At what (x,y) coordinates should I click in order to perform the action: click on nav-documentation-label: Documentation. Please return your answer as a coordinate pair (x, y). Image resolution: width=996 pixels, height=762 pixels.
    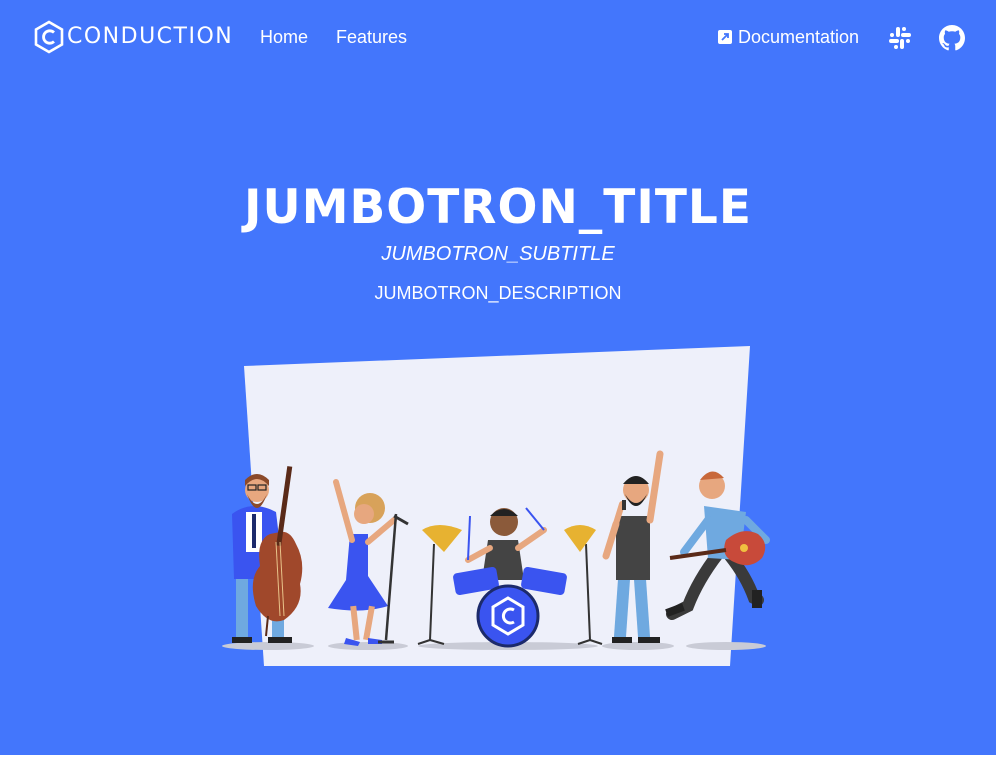
    Looking at the image, I should click on (799, 37).